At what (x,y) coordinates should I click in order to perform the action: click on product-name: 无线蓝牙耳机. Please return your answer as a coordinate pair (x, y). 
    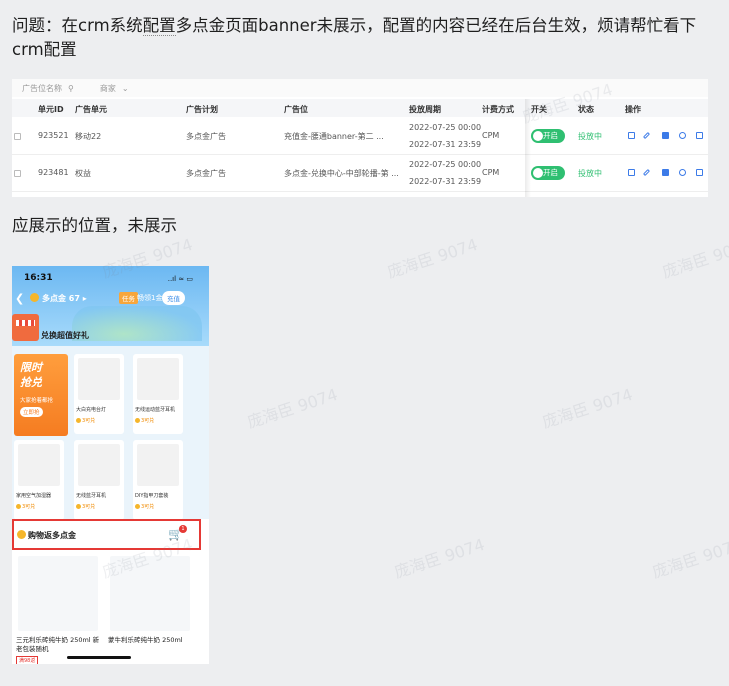
    Looking at the image, I should click on (91, 496).